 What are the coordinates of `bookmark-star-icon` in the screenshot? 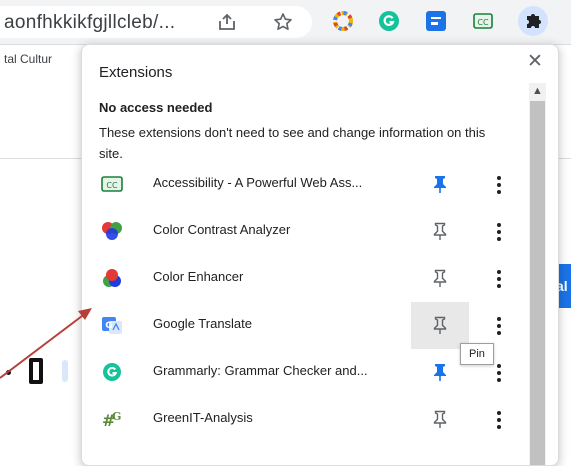 It's located at (283, 23).